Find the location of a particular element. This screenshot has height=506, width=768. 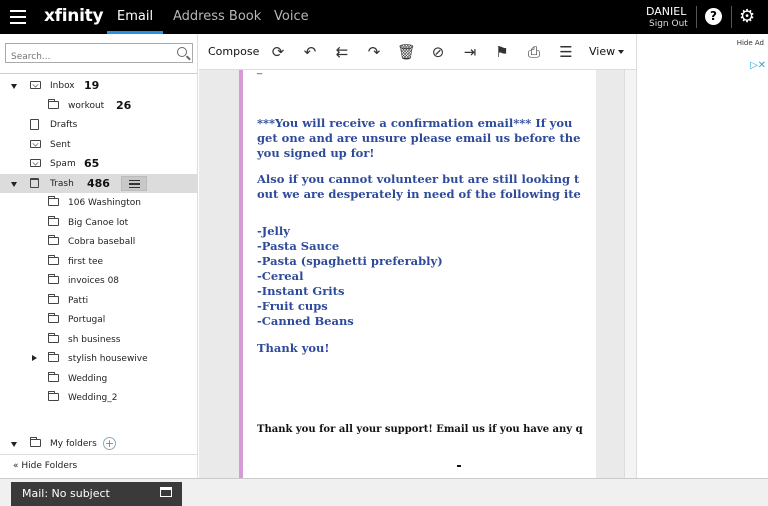

top-dash: _ is located at coordinates (259, 72).